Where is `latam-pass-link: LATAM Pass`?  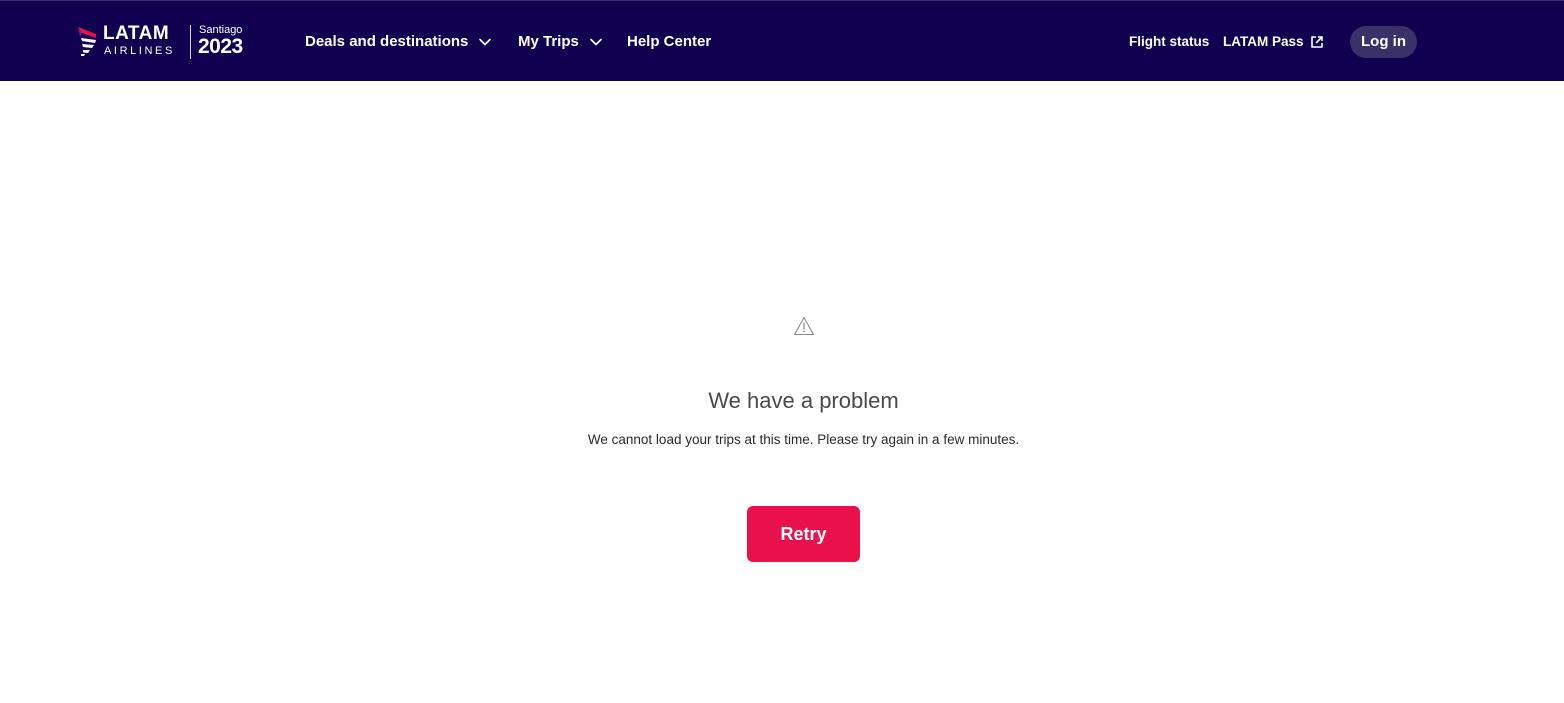 latam-pass-link: LATAM Pass is located at coordinates (1273, 42).